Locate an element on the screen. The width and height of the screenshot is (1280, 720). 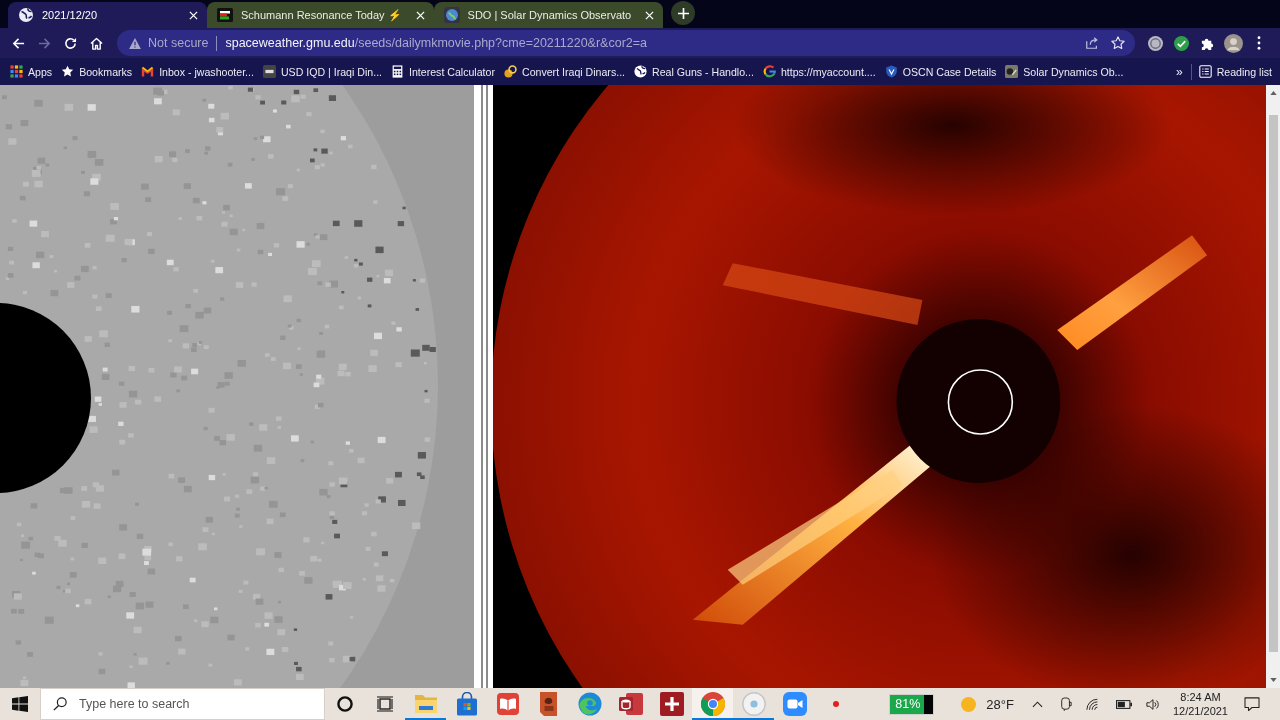
flag-logo-icon is located at coordinates (225, 15).